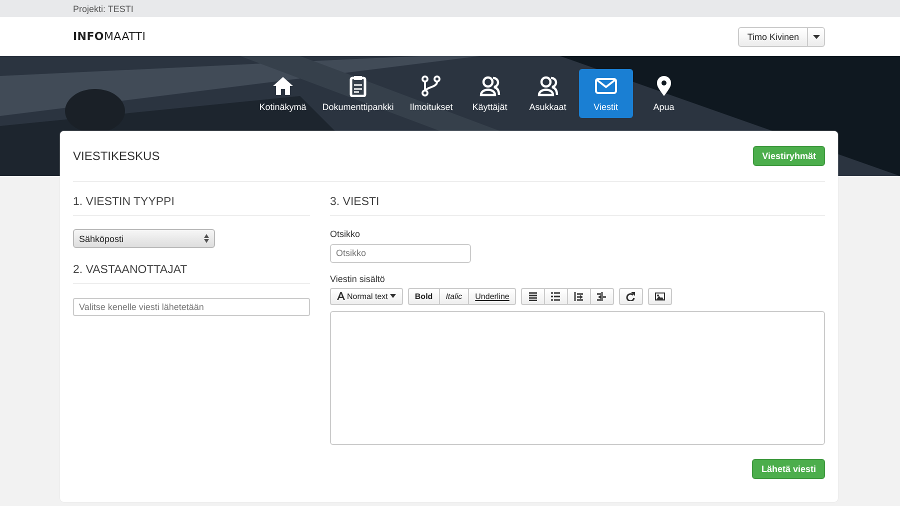 Image resolution: width=900 pixels, height=506 pixels. I want to click on recipients-field: Valitse kenelle viesti lähetetään, so click(191, 307).